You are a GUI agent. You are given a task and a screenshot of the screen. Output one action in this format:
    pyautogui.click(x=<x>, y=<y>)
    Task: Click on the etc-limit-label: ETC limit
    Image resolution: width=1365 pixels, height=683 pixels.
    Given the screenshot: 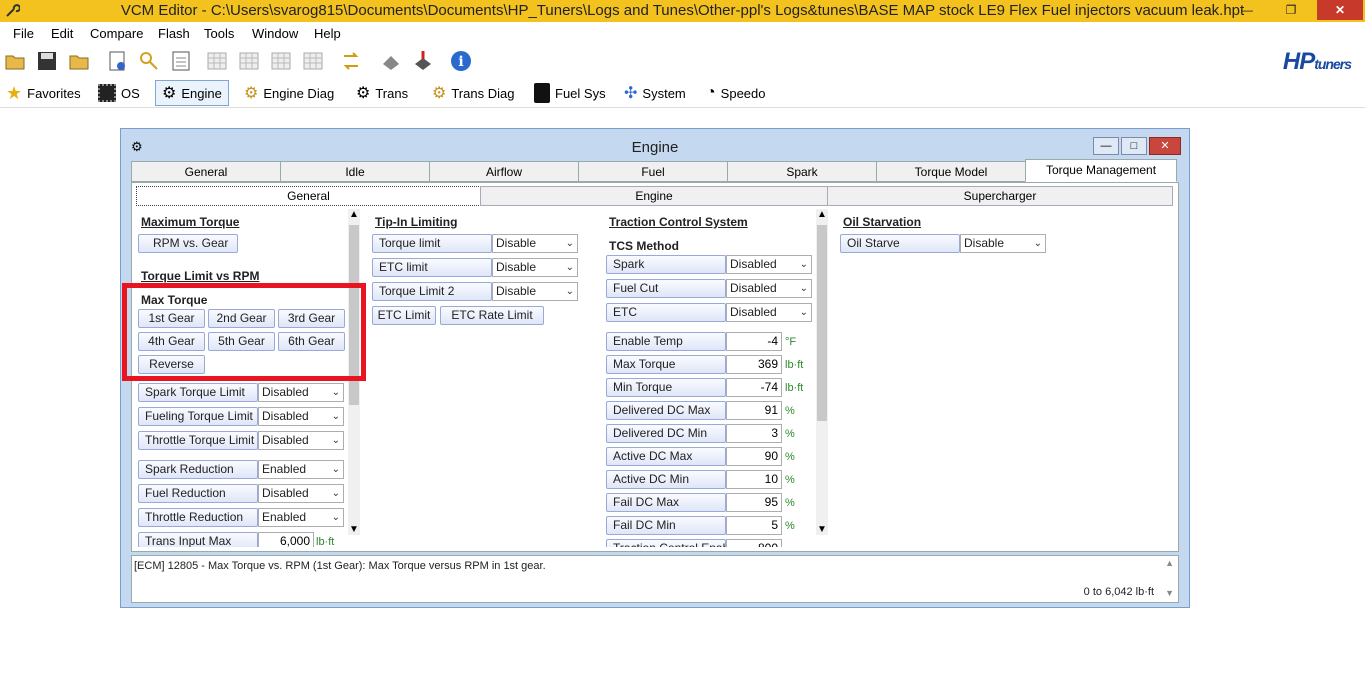 What is the action you would take?
    pyautogui.click(x=432, y=267)
    